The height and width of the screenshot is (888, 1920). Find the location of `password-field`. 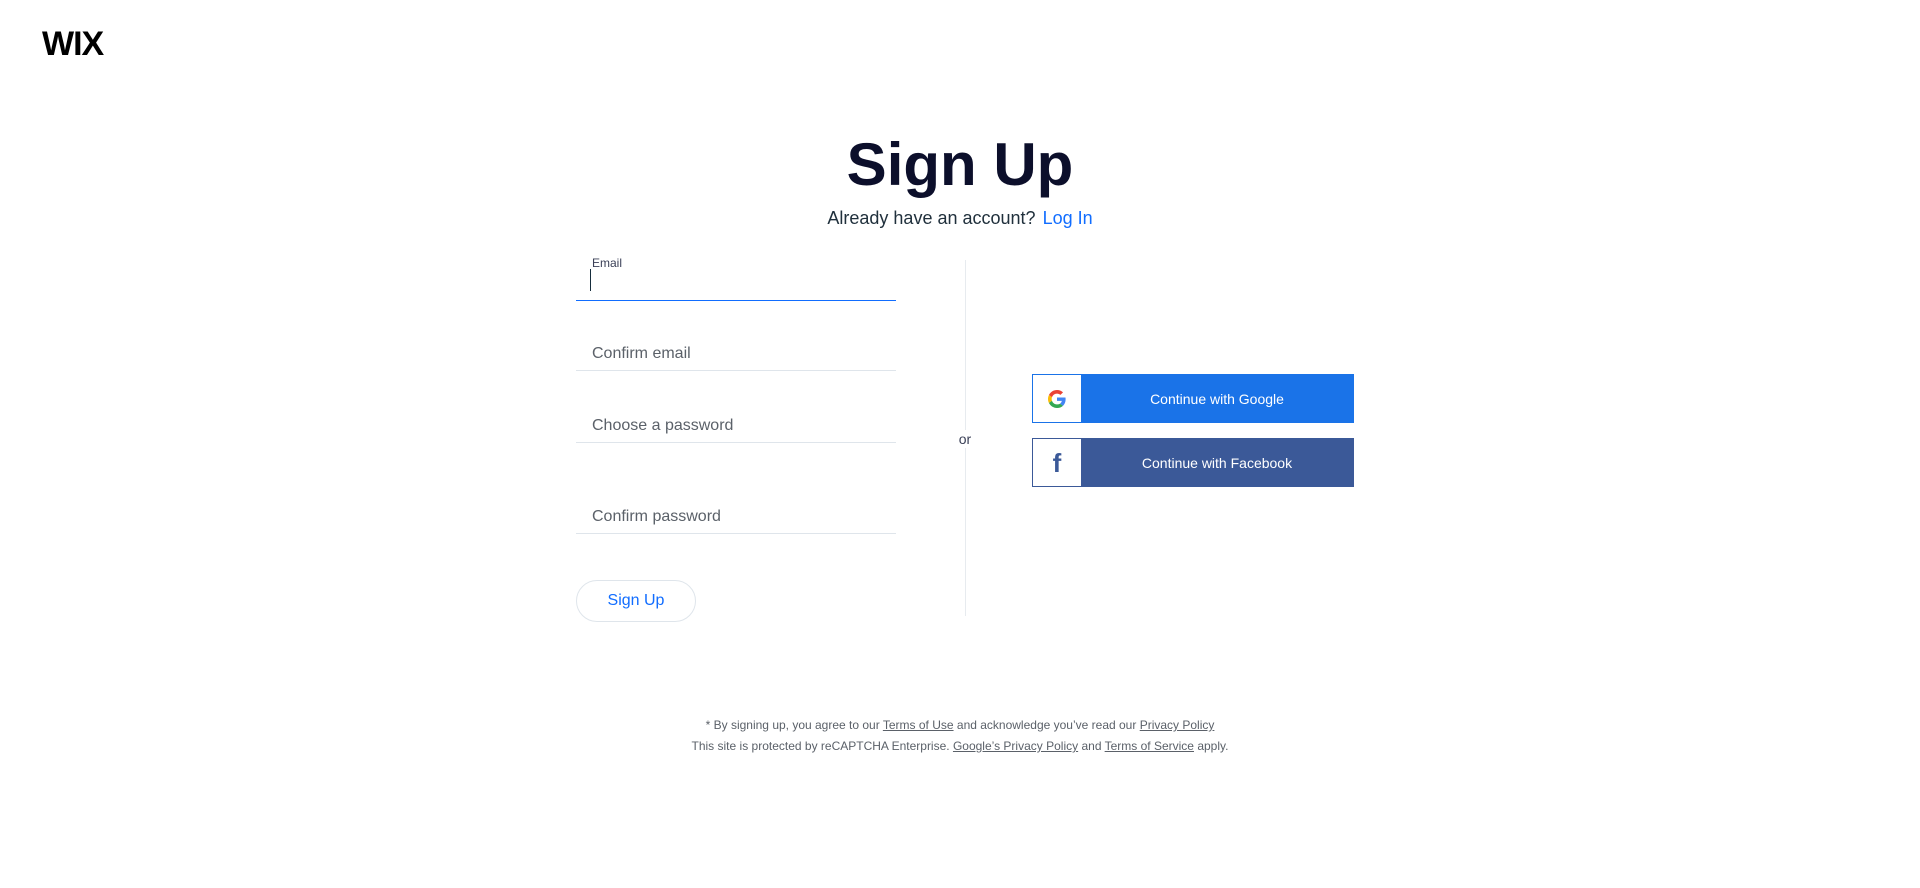

password-field is located at coordinates (736, 427).